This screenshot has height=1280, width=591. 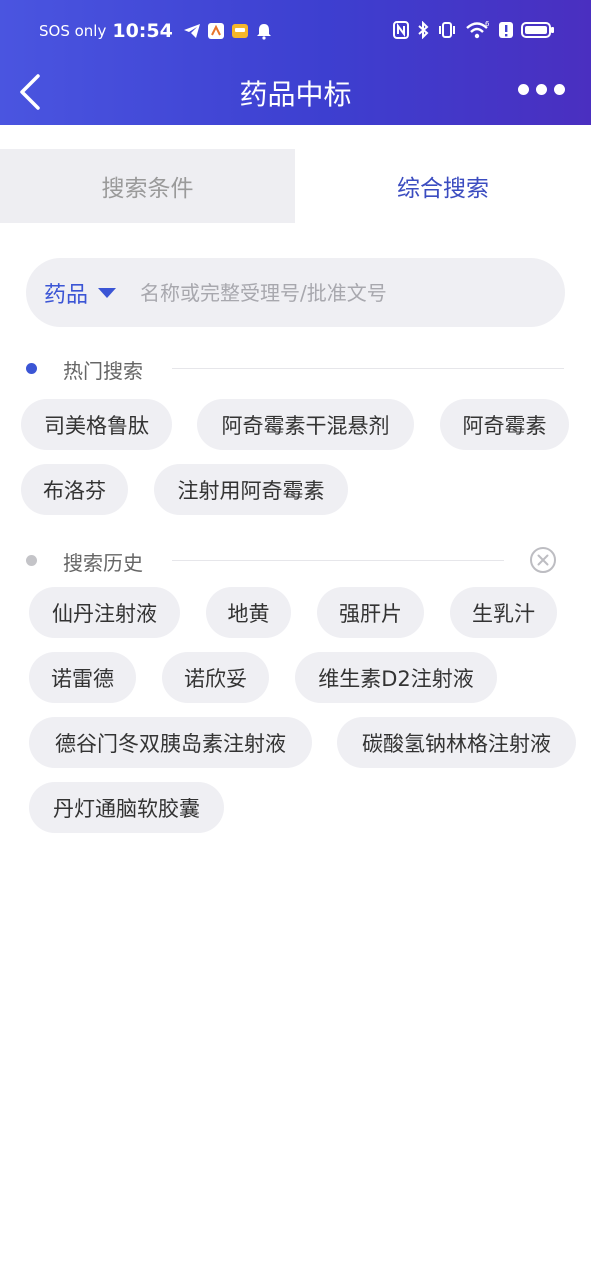 What do you see at coordinates (478, 29) in the screenshot?
I see `wifi-icon: 6` at bounding box center [478, 29].